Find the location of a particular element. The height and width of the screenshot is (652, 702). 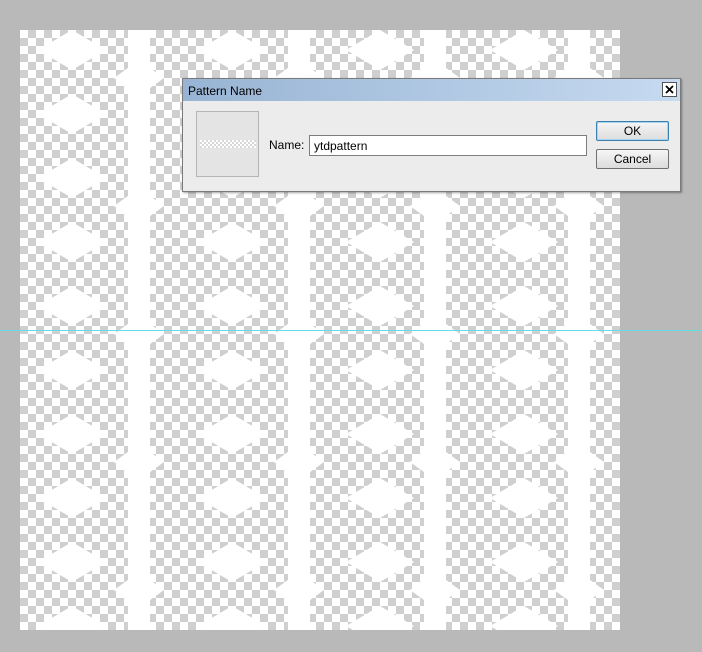

name-label: Name: is located at coordinates (287, 145).